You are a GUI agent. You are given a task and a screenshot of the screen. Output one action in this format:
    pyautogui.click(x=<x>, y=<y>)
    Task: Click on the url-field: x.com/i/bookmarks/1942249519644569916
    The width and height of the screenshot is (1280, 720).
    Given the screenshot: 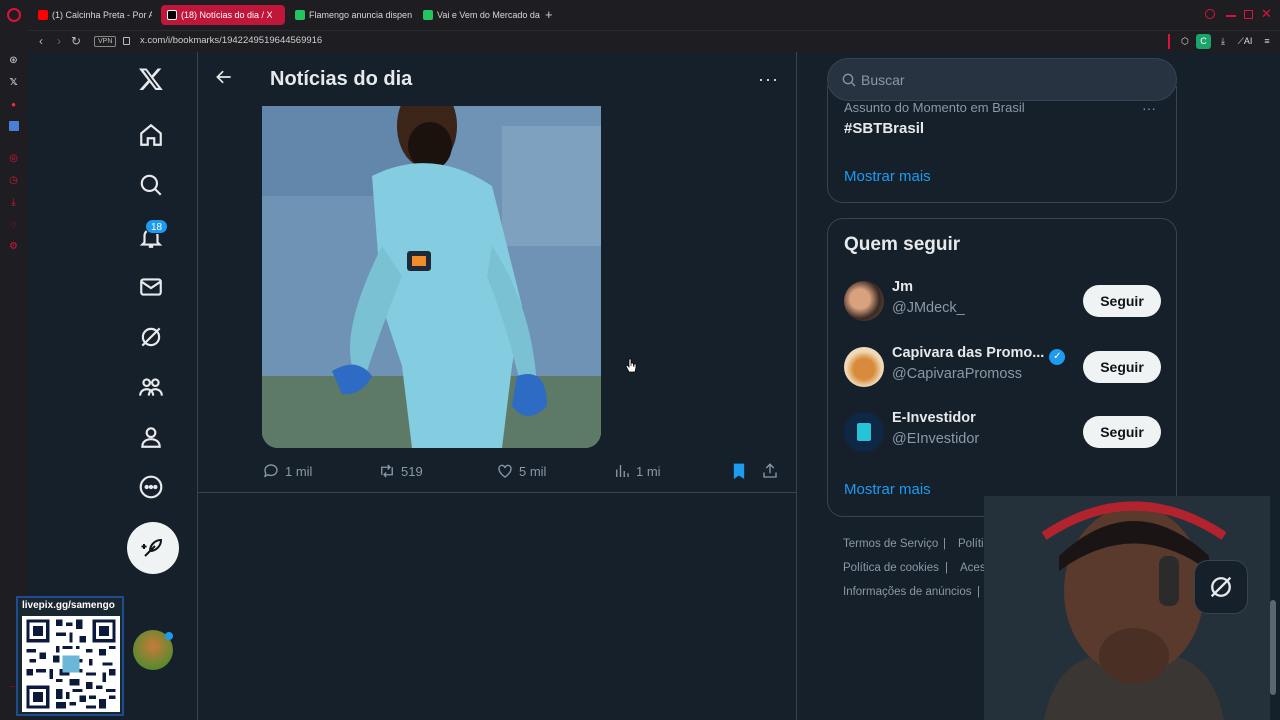 What is the action you would take?
    pyautogui.click(x=231, y=40)
    